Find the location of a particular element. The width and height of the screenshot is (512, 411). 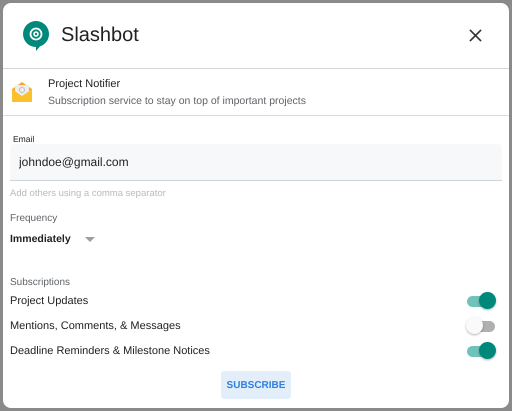

app-name: Project Notifier is located at coordinates (85, 84).